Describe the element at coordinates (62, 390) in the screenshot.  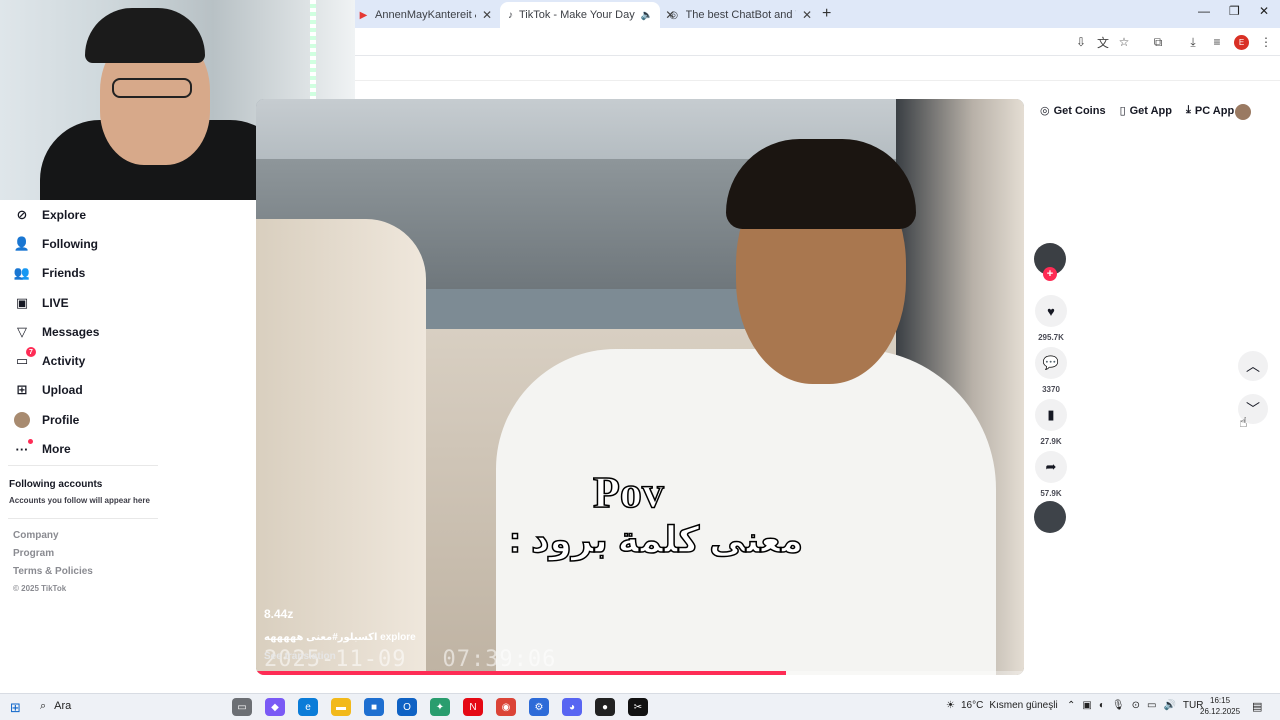
I see `sidebar-item-label: Upload` at that location.